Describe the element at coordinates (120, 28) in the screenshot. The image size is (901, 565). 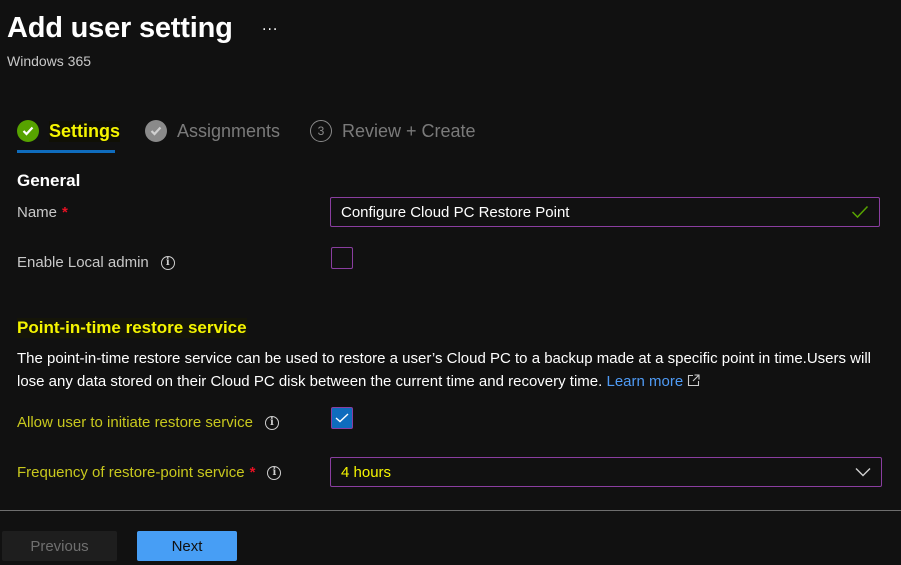
I see `page-title: Add user setting` at that location.